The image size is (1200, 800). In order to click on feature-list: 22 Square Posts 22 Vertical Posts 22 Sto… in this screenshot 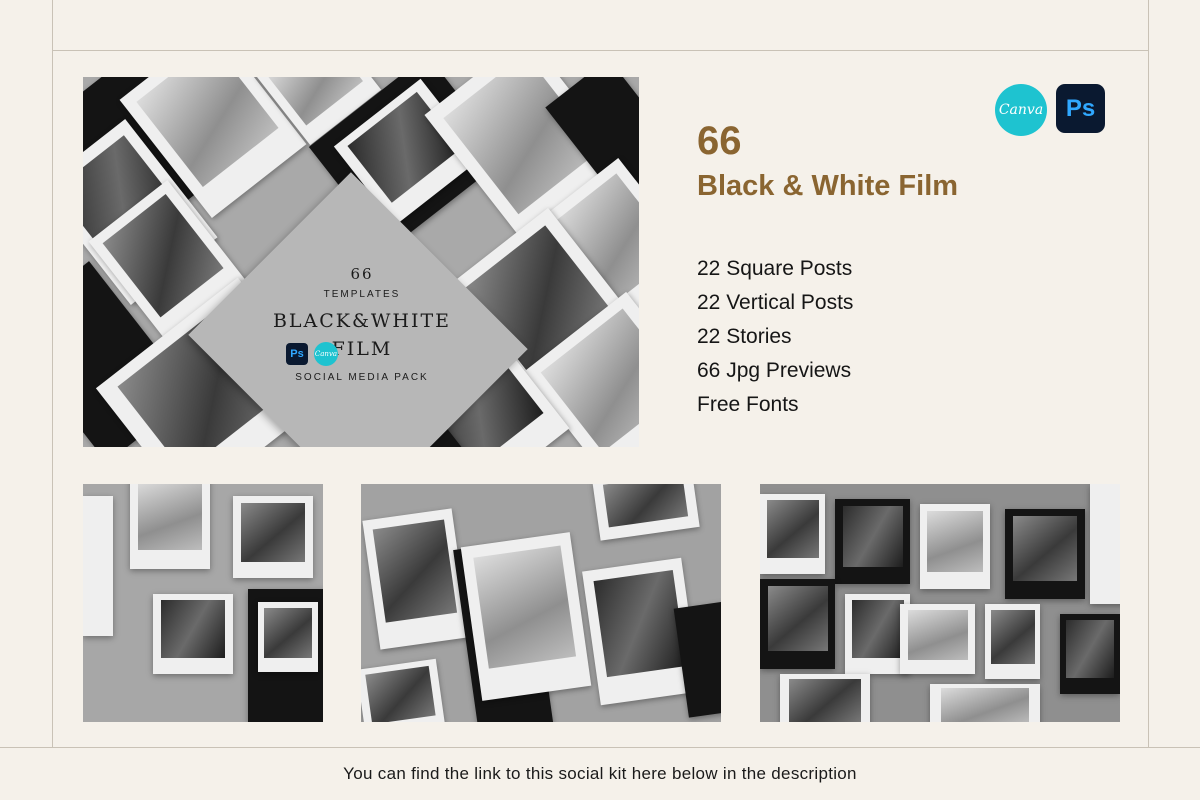, I will do `click(775, 337)`.